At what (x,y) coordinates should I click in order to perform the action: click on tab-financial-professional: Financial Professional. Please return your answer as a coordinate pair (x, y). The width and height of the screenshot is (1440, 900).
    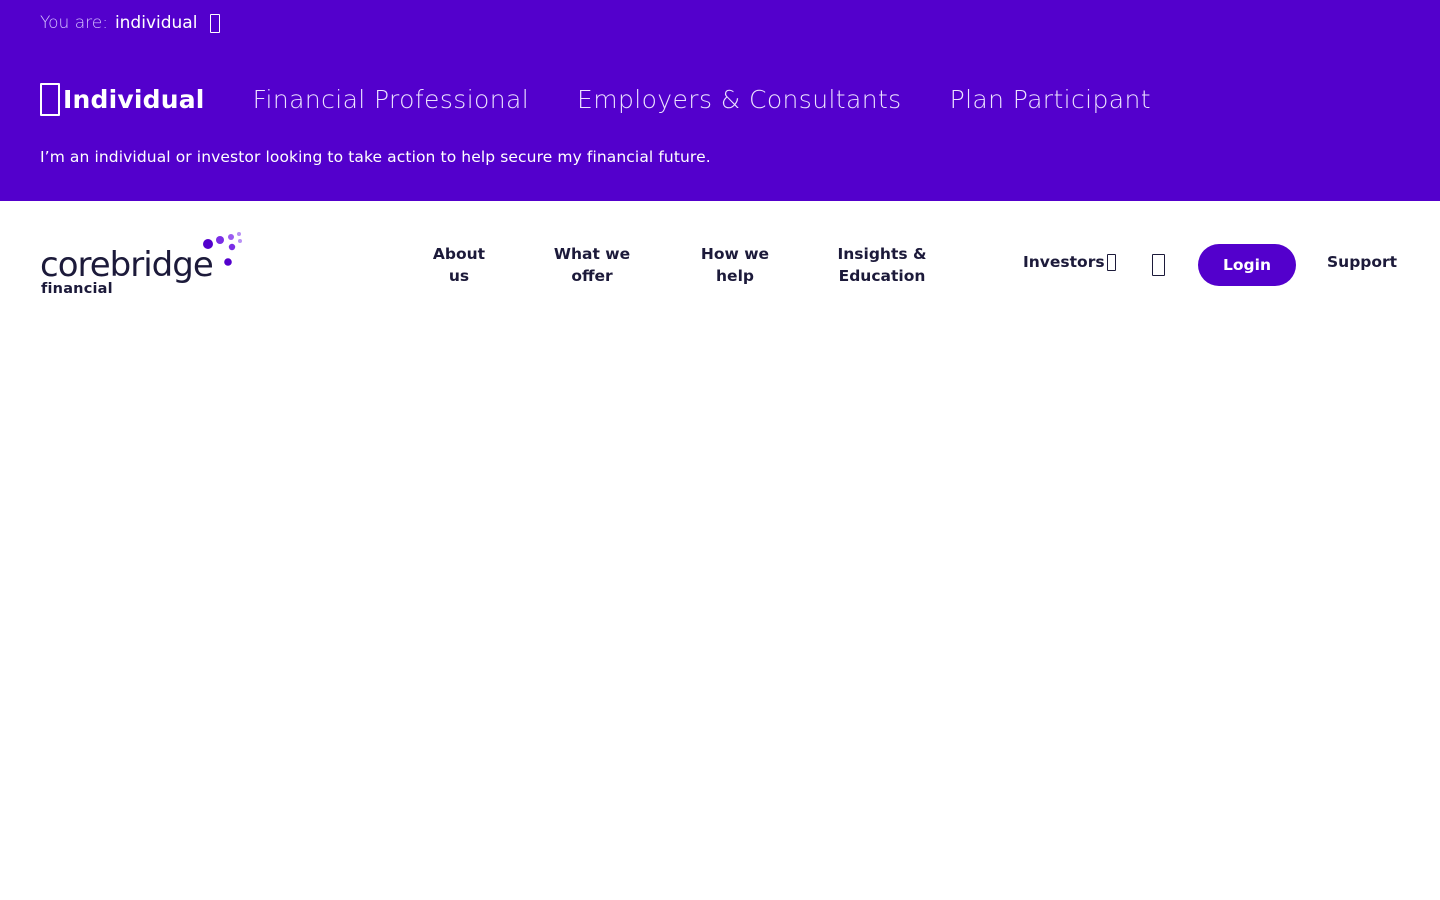
    Looking at the image, I should click on (391, 99).